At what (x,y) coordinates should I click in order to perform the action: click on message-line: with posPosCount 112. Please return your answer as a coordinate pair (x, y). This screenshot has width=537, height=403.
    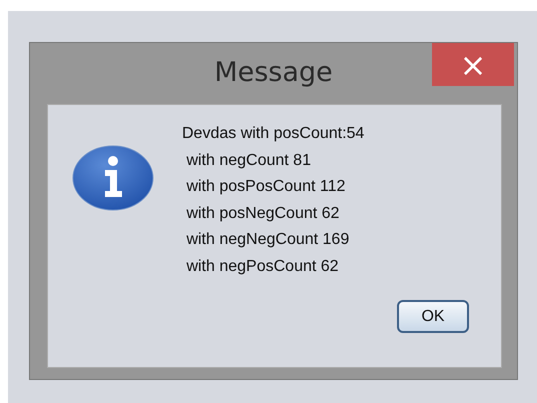
    Looking at the image, I should click on (265, 187).